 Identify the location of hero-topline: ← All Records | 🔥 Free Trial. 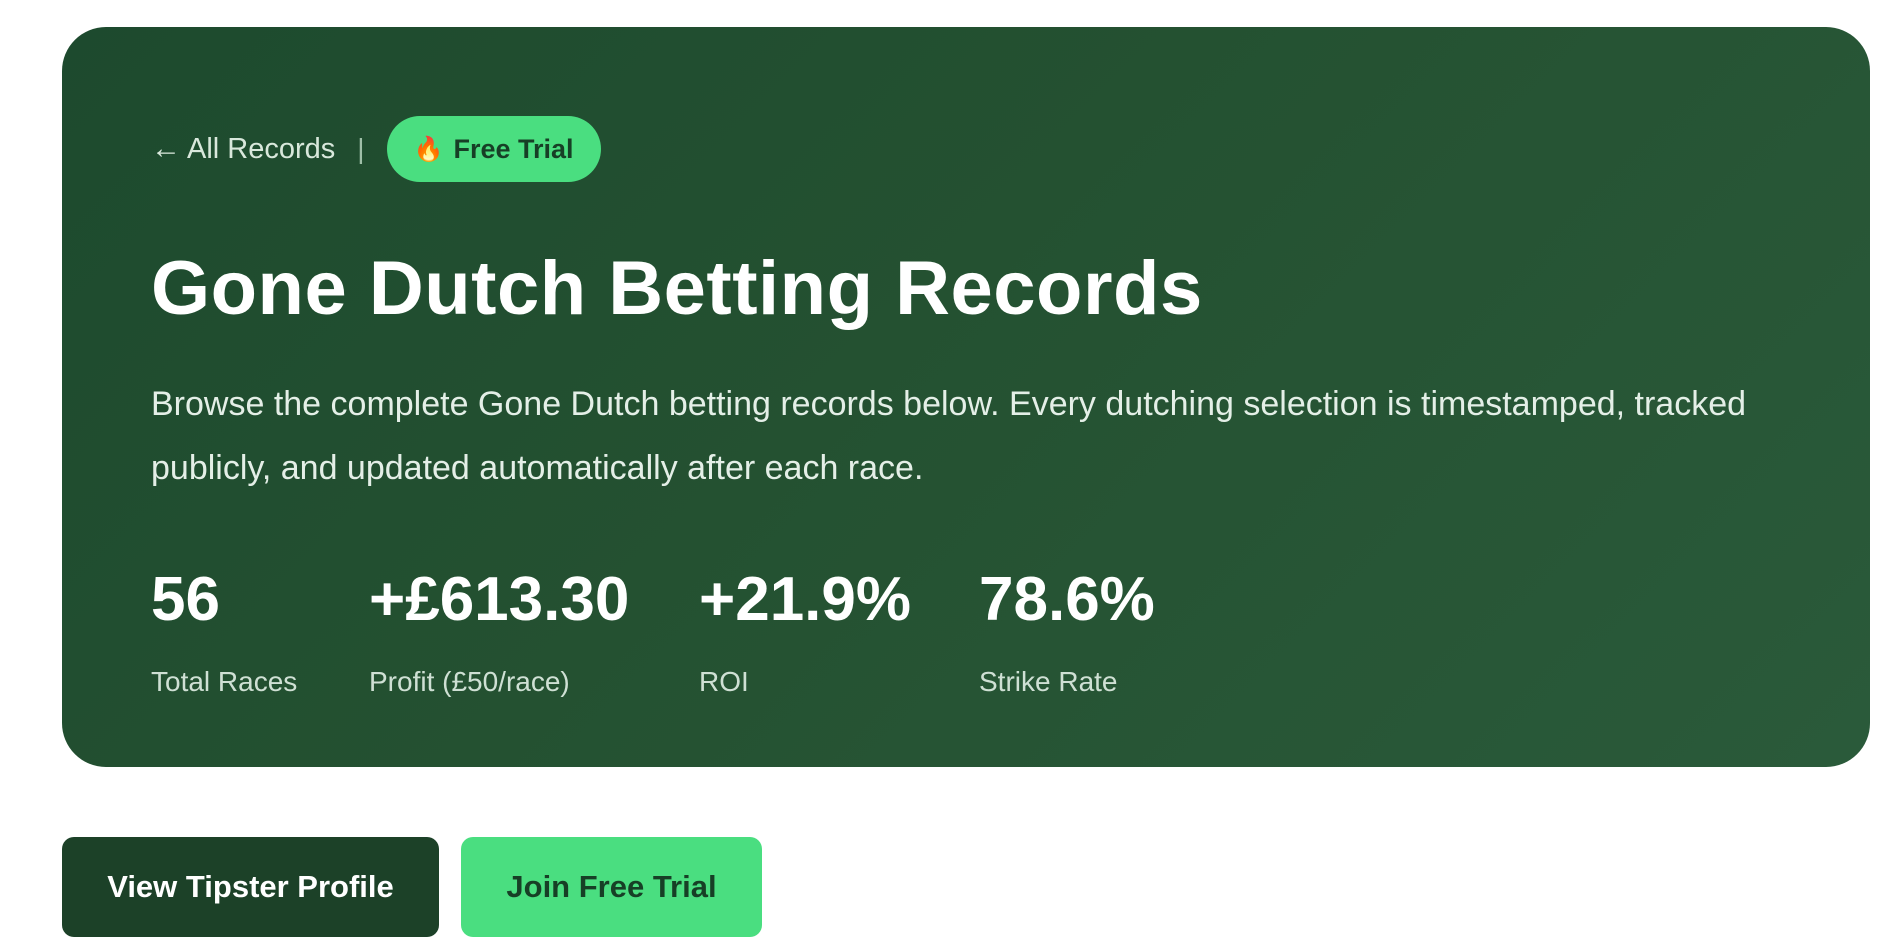
(376, 149).